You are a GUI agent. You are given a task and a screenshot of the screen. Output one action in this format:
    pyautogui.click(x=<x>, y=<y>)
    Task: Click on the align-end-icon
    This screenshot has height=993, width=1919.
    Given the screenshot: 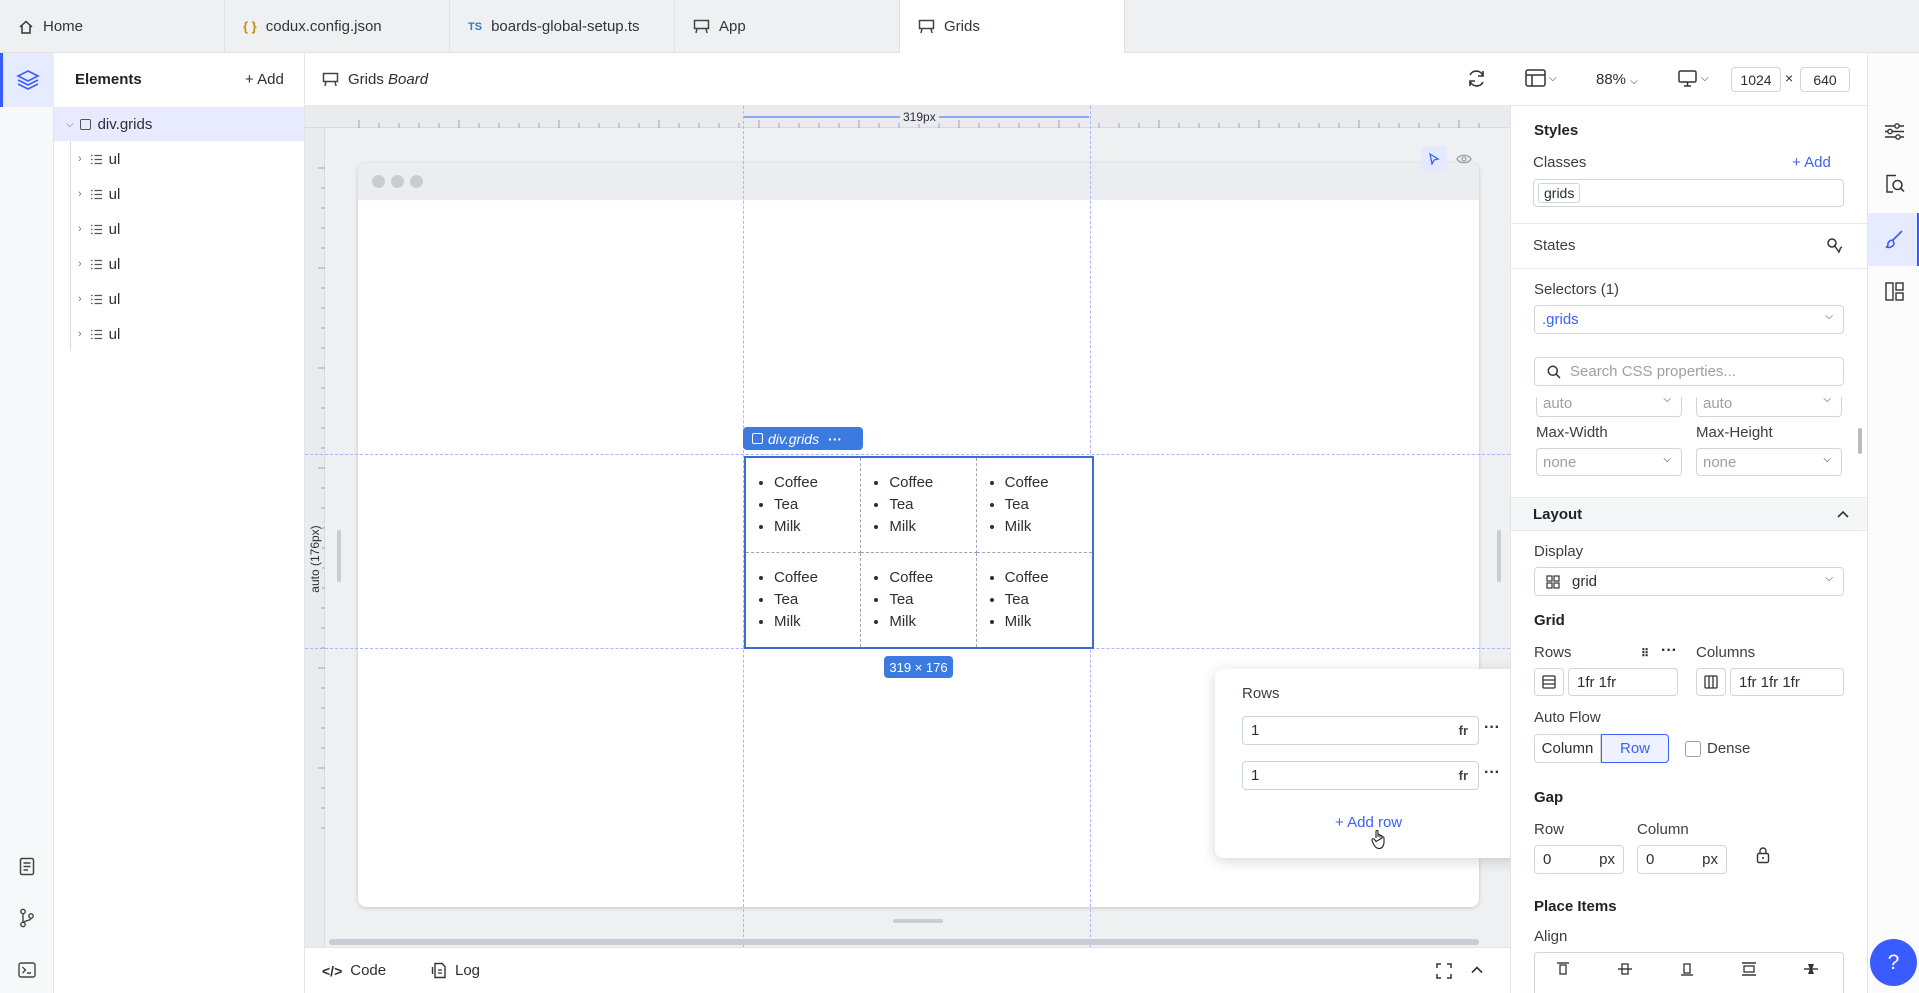 What is the action you would take?
    pyautogui.click(x=1687, y=969)
    